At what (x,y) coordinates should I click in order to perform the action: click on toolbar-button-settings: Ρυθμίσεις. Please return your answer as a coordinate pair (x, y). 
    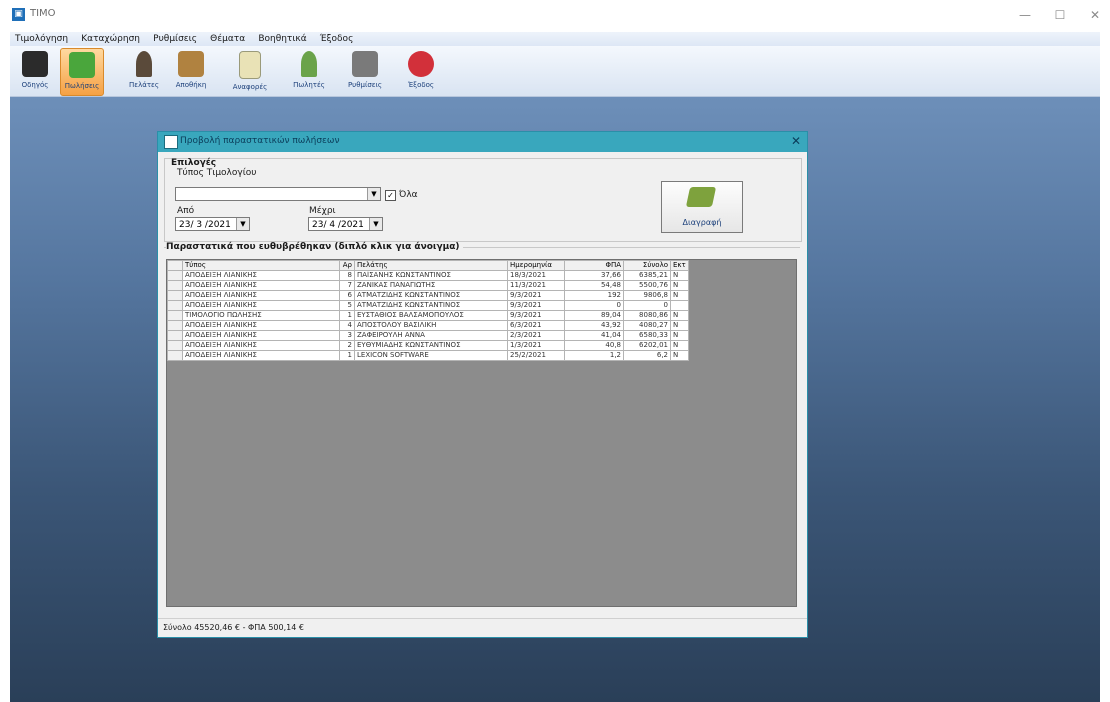
    Looking at the image, I should click on (365, 71).